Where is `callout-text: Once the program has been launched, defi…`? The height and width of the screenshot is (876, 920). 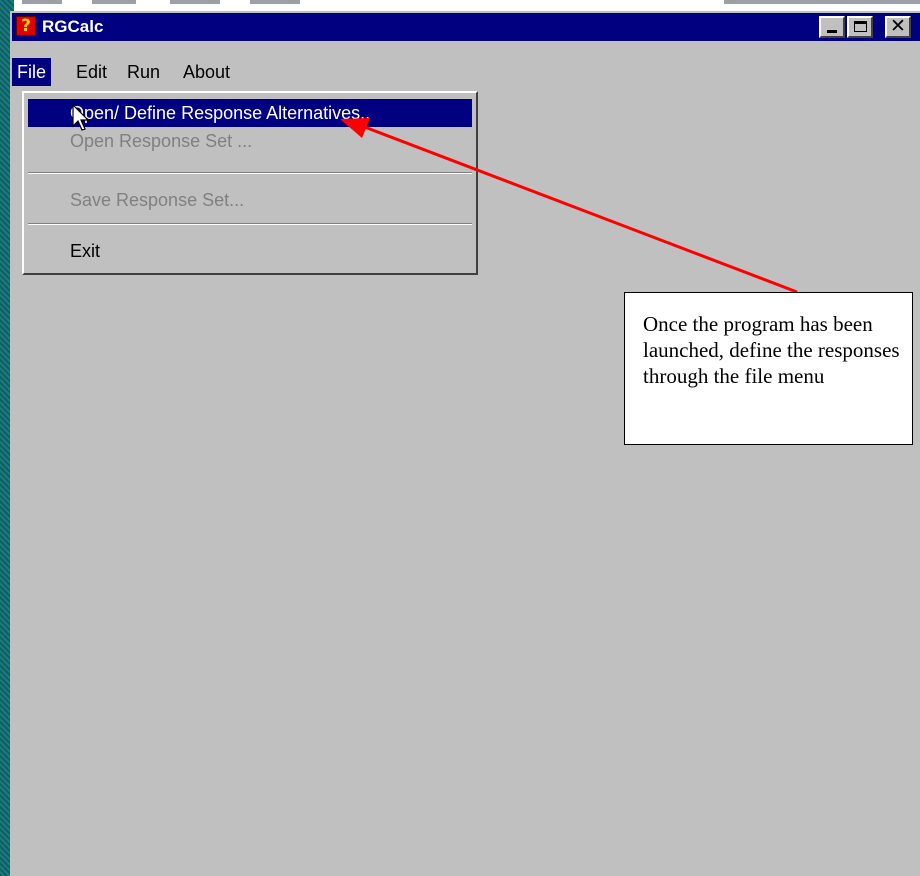 callout-text: Once the program has been launched, defi… is located at coordinates (771, 350).